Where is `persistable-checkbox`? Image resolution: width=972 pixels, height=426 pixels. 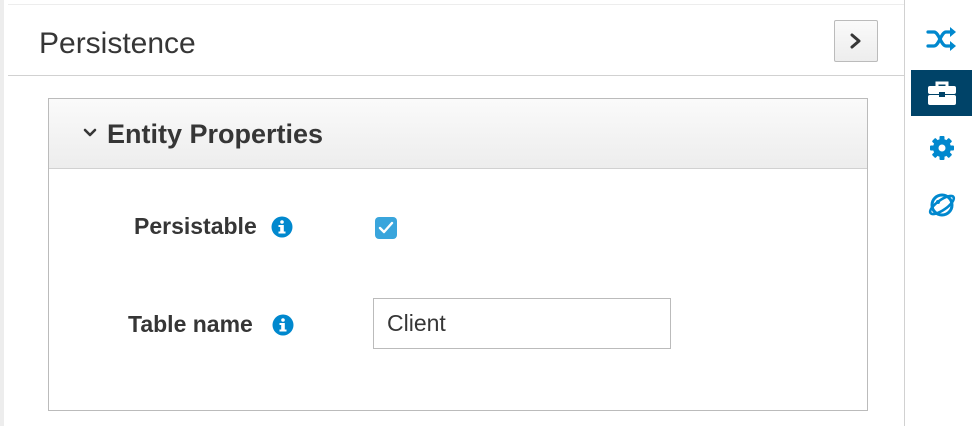 persistable-checkbox is located at coordinates (386, 228).